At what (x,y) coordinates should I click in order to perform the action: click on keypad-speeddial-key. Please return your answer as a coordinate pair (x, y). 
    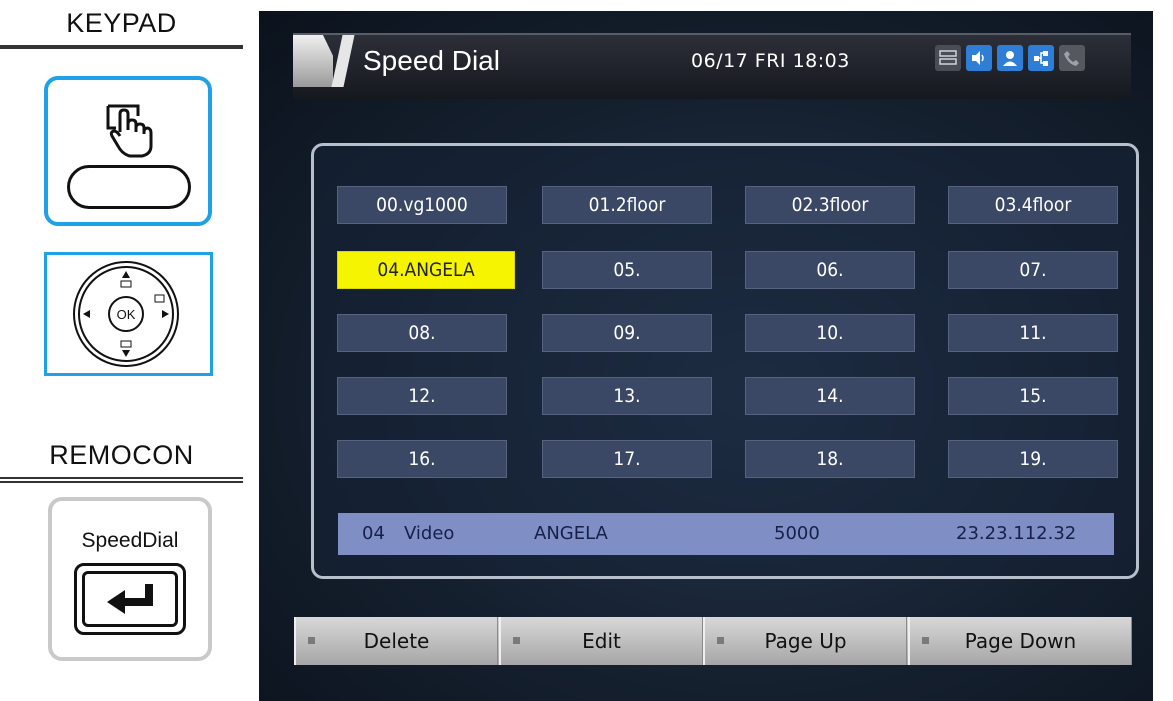
    Looking at the image, I should click on (128, 151).